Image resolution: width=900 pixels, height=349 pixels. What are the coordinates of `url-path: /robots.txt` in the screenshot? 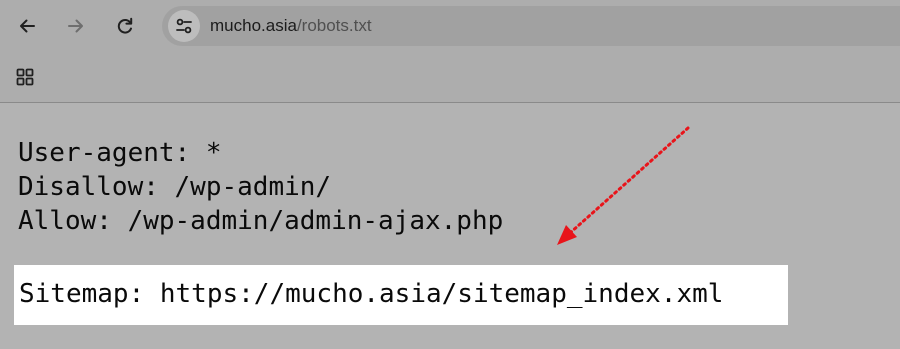 It's located at (334, 25).